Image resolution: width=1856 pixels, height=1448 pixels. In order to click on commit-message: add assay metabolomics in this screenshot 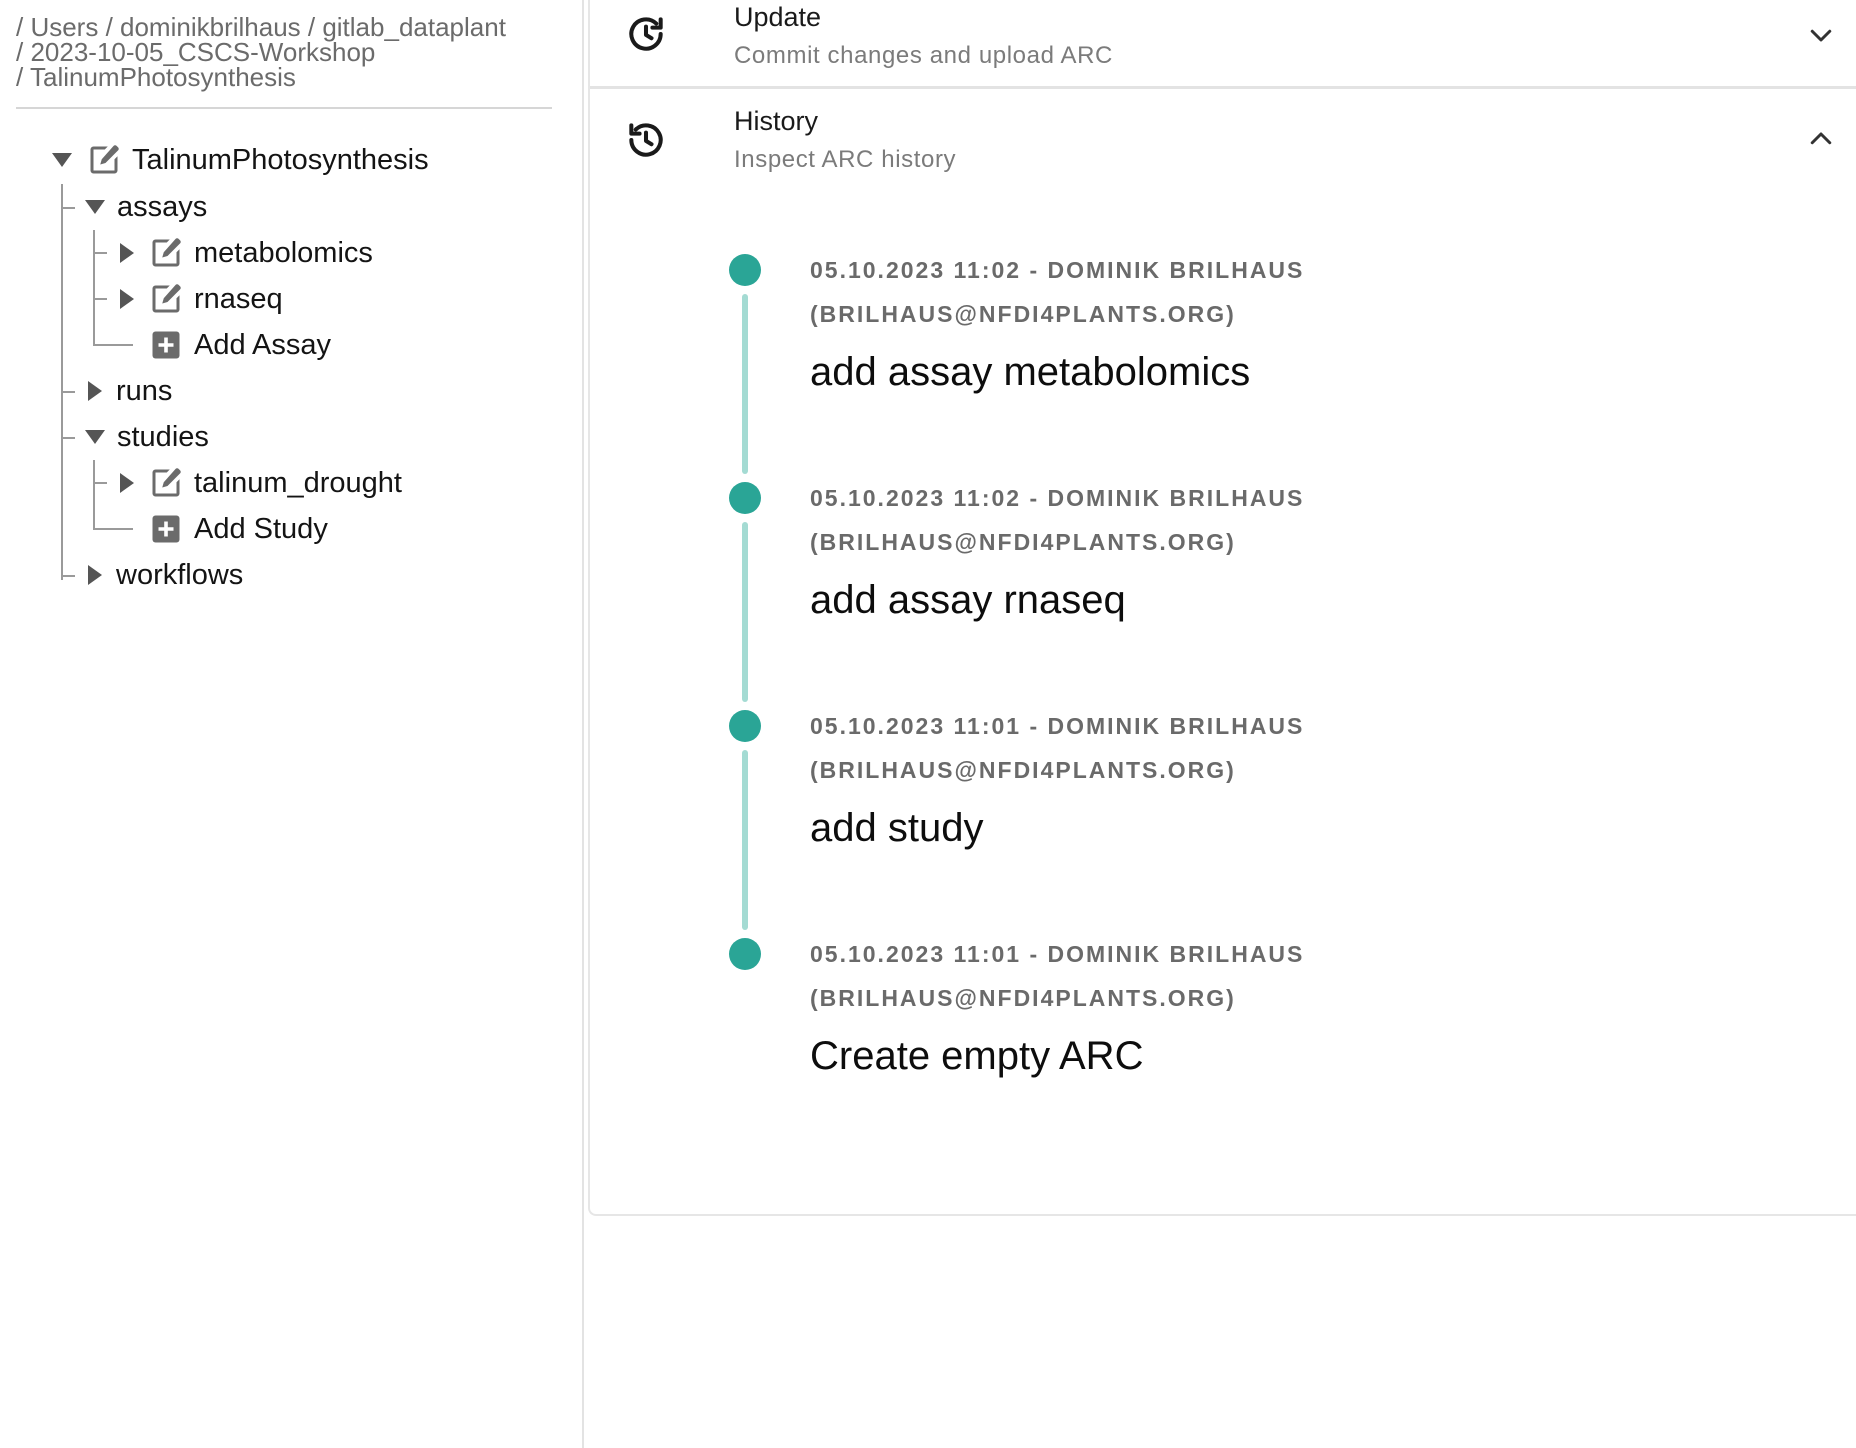, I will do `click(1030, 372)`.